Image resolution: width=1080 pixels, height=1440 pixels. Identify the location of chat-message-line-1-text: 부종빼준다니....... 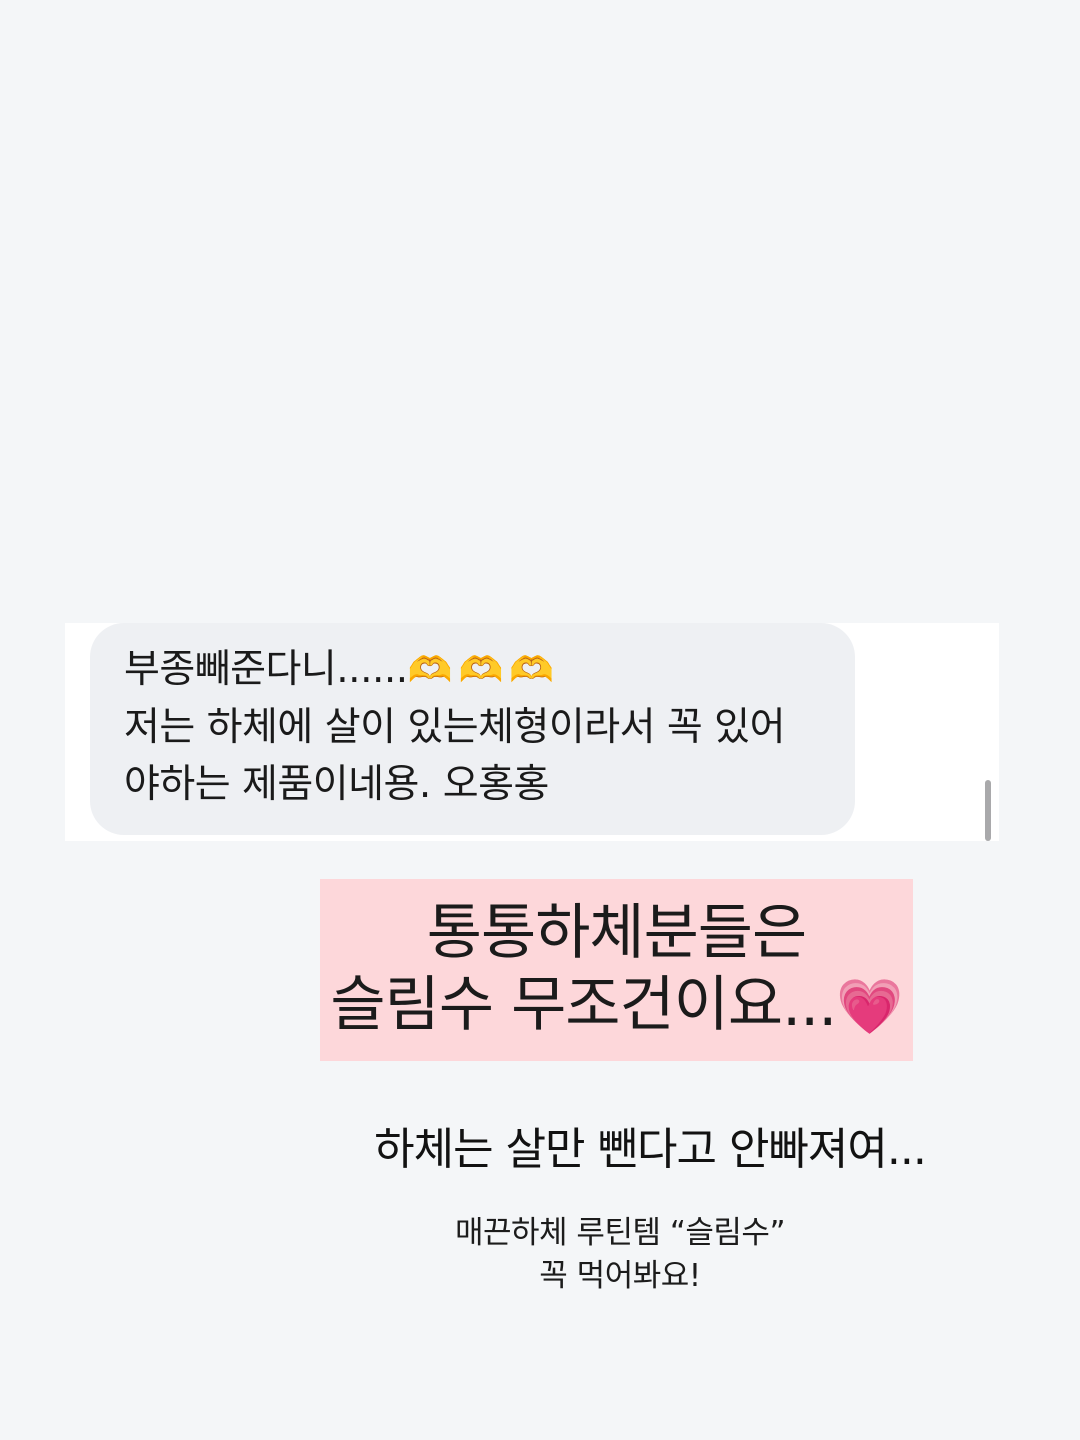
(266, 669).